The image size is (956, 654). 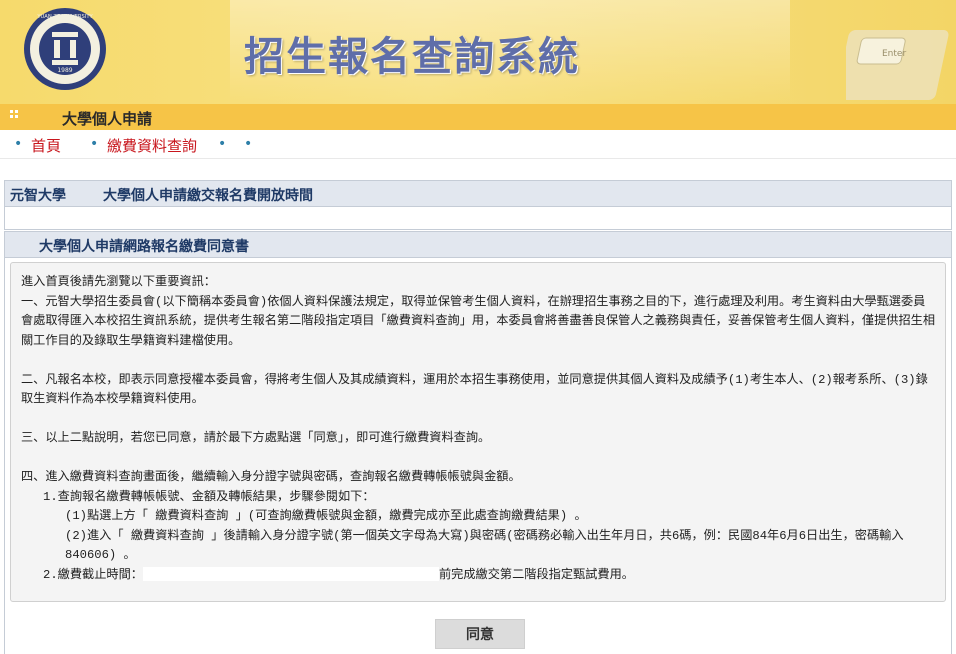 I want to click on consent-item-3: 三、以上二點說明，若您已同意，請於最下方處點選「同意」，即可進行繳費資料查詢。, so click(x=256, y=438).